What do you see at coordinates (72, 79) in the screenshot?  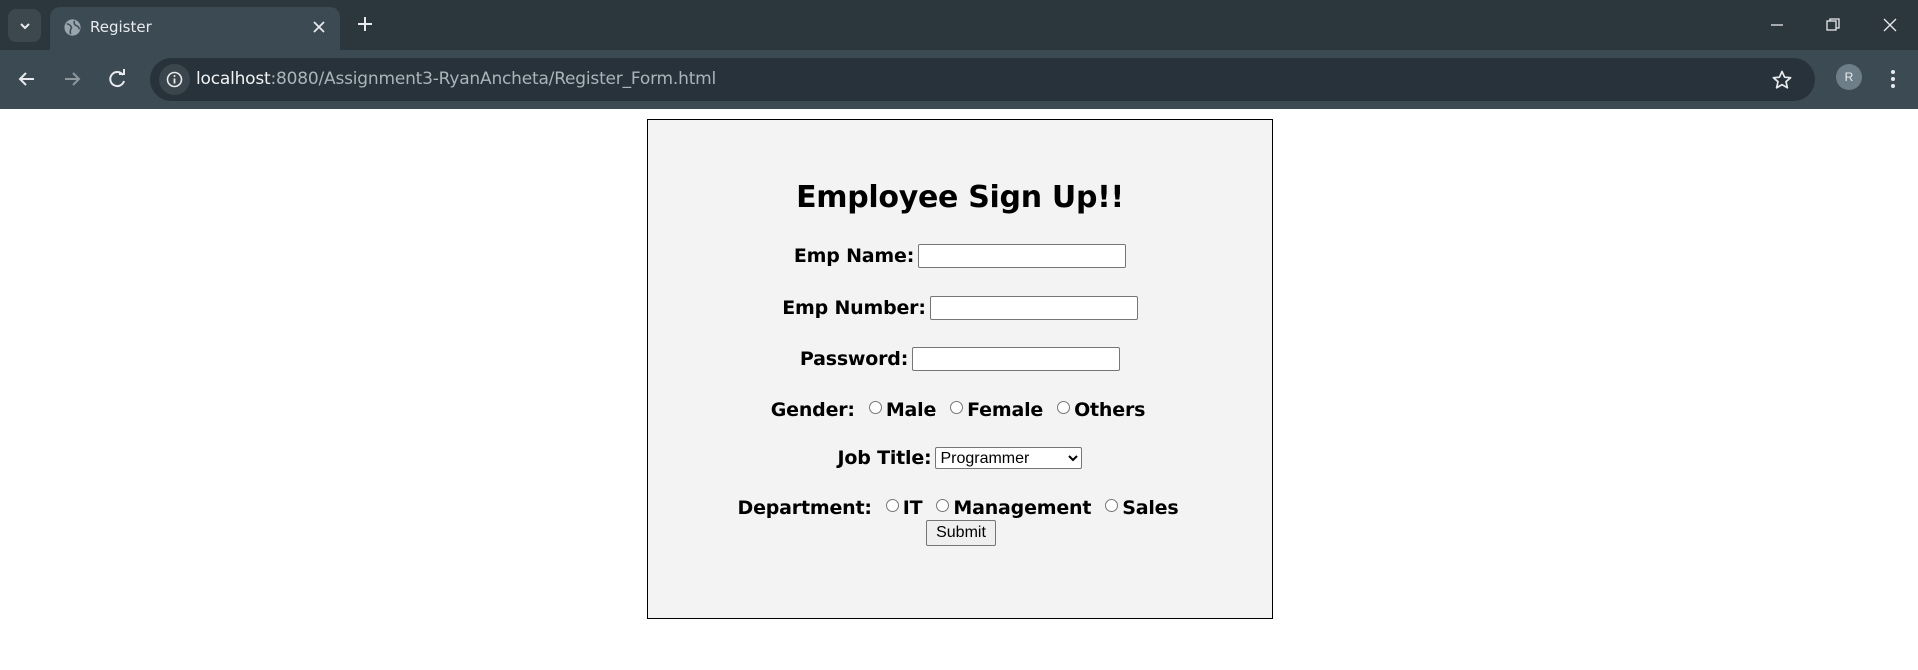 I see `forward-arrow-icon` at bounding box center [72, 79].